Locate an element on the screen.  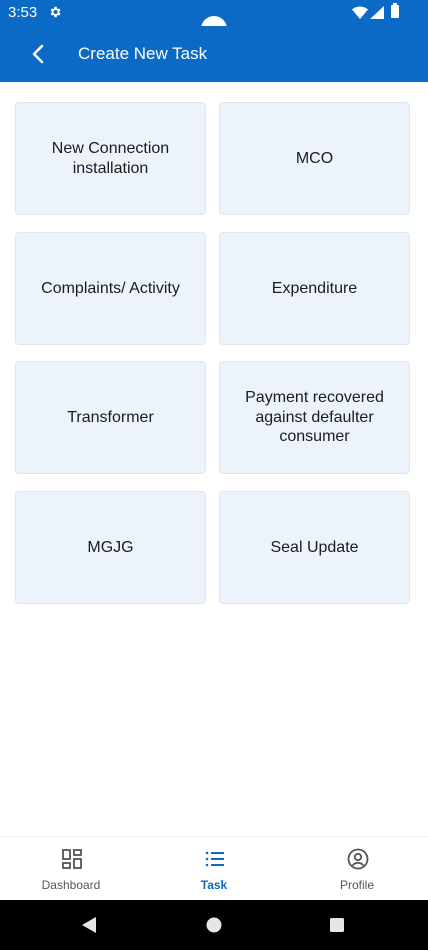
nav-task: Task is located at coordinates (214, 869).